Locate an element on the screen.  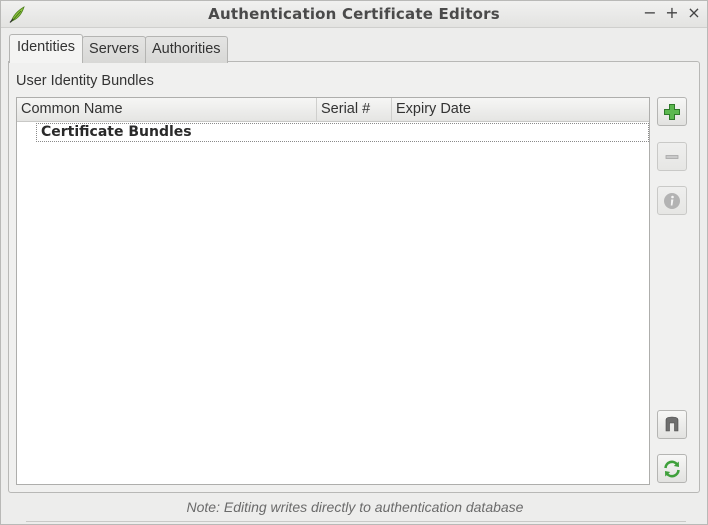
minus-icon is located at coordinates (672, 156).